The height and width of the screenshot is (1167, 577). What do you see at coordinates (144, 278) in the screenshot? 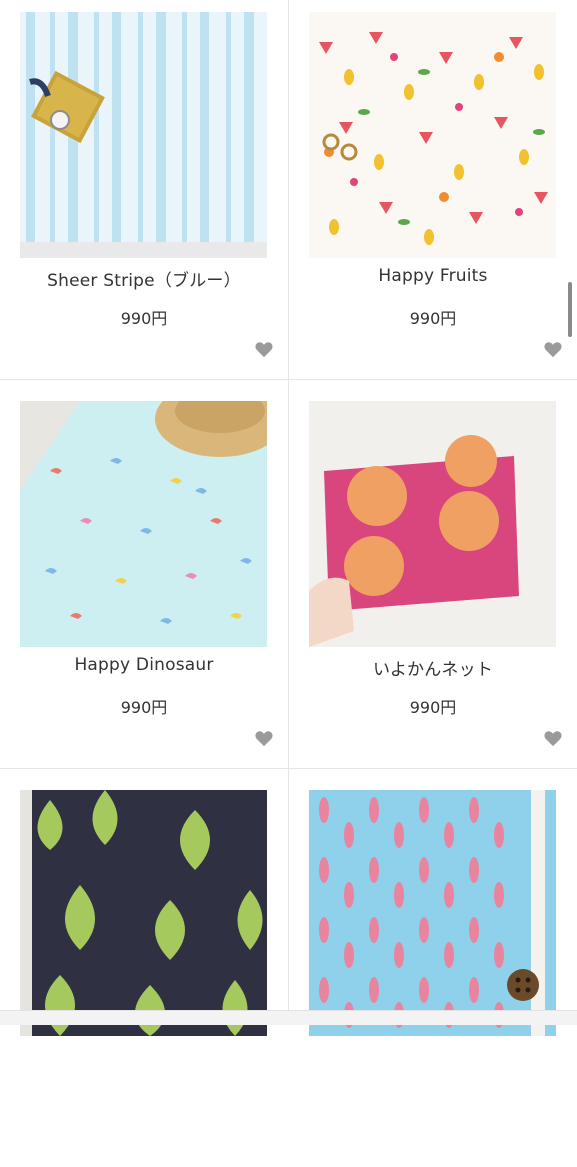
I see `product-name: Sheer Stripe（ブルー）` at bounding box center [144, 278].